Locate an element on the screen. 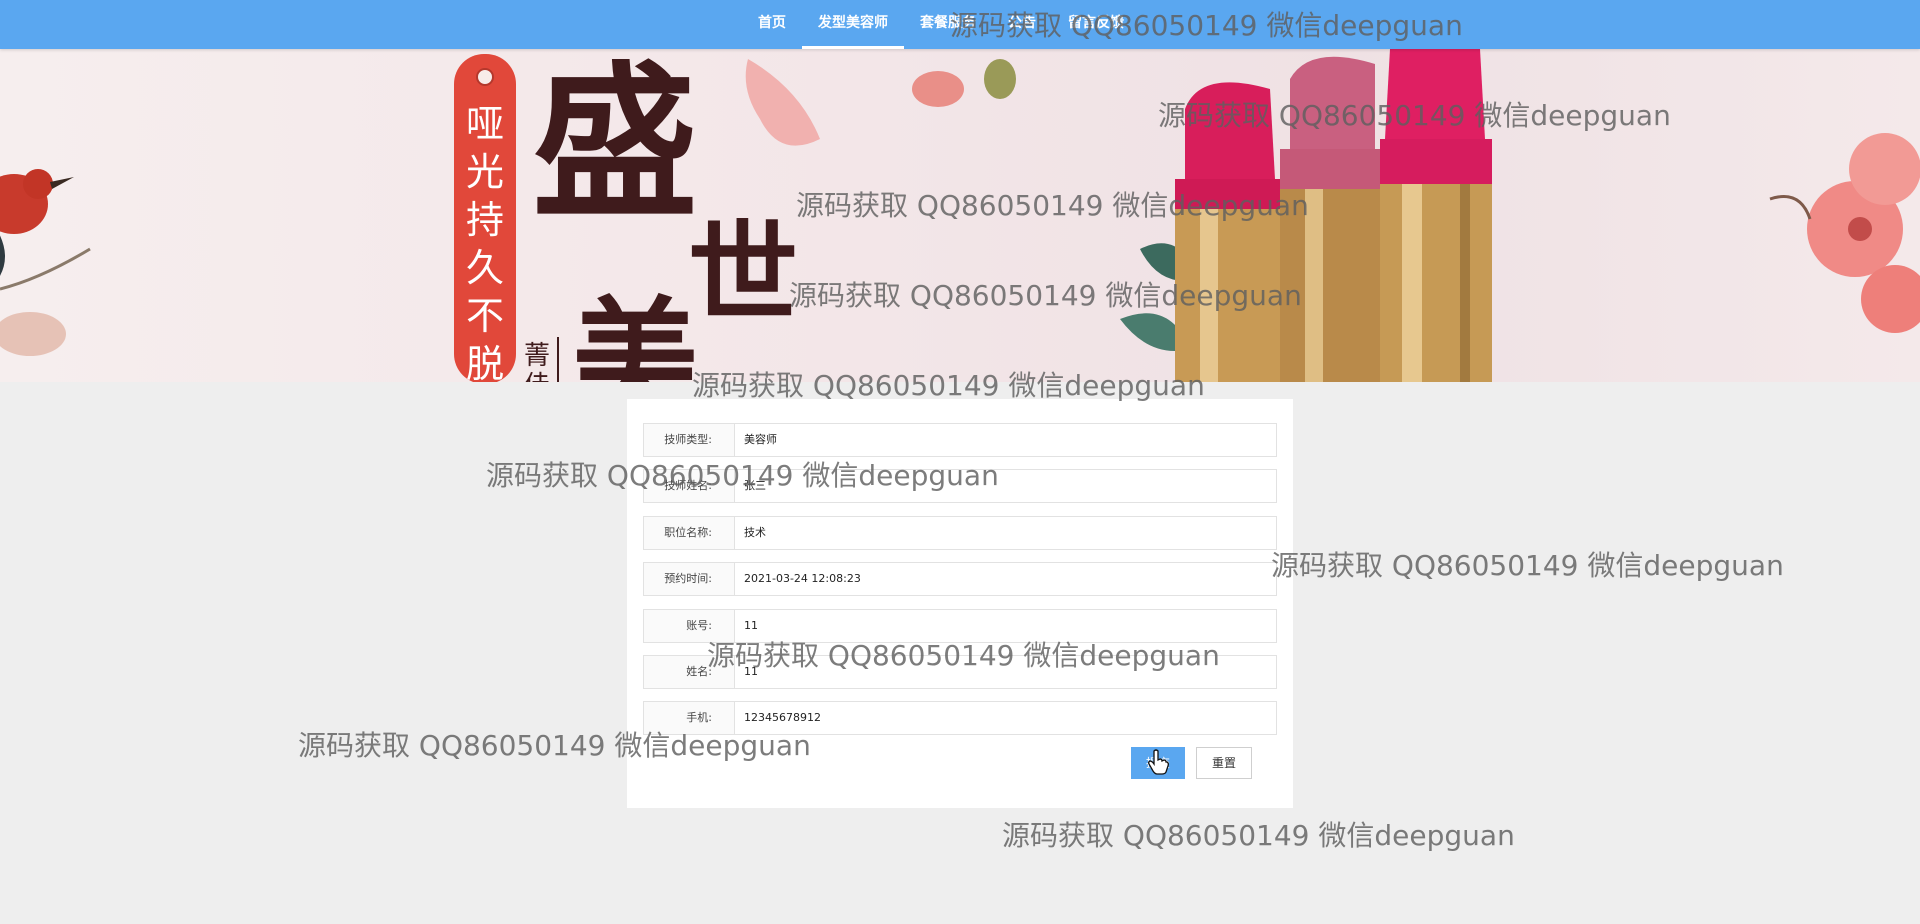  technician-name-field: 张三 is located at coordinates (1006, 486).